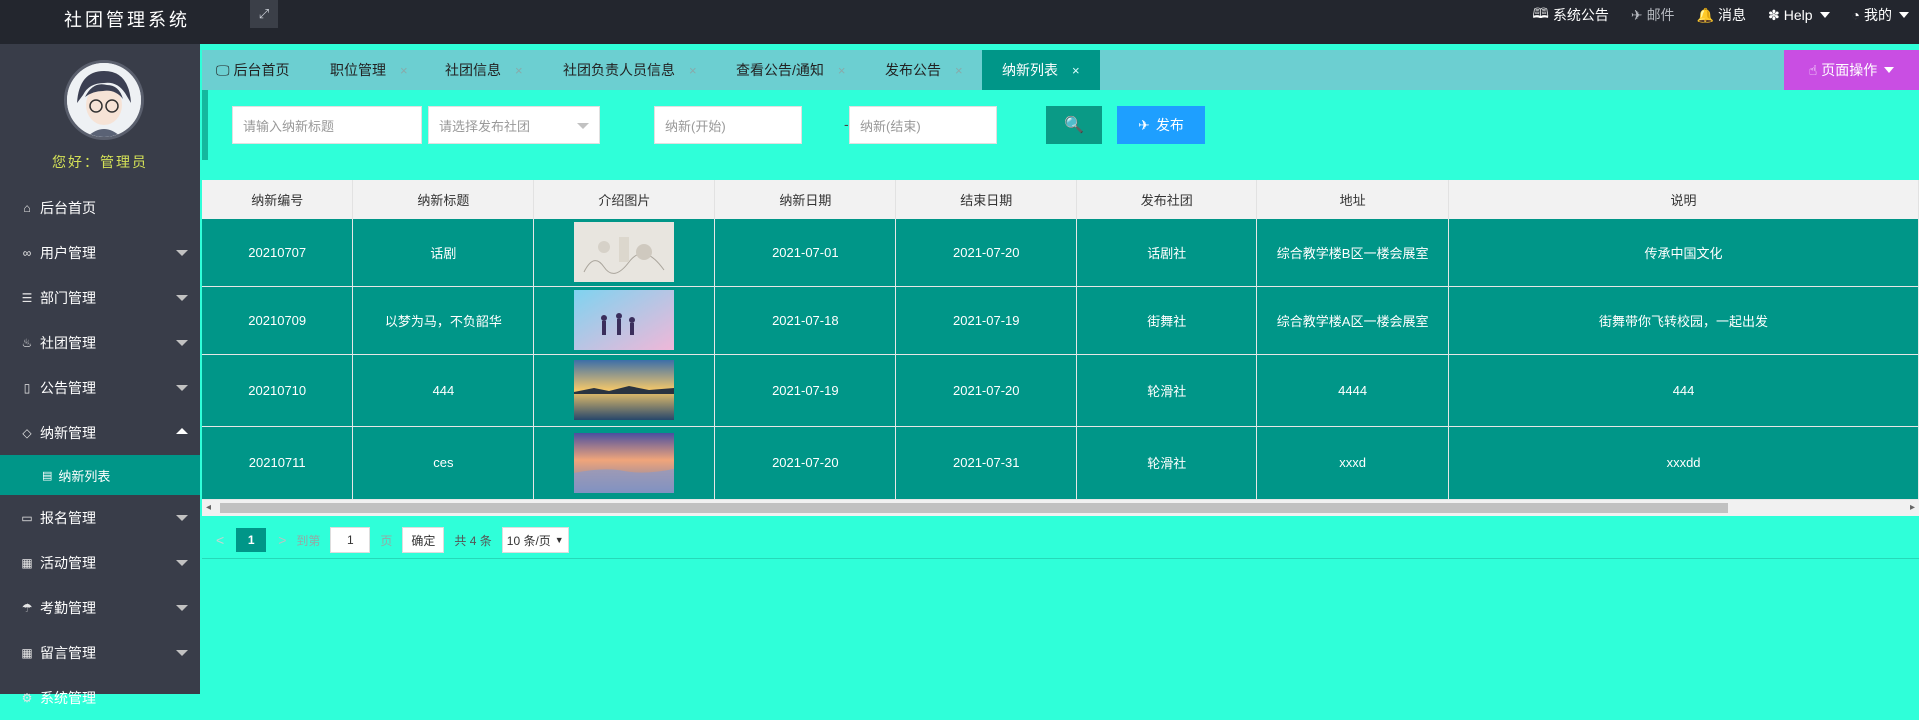 The width and height of the screenshot is (1919, 720). I want to click on title-placeholder: 请输入纳新标题, so click(289, 126).